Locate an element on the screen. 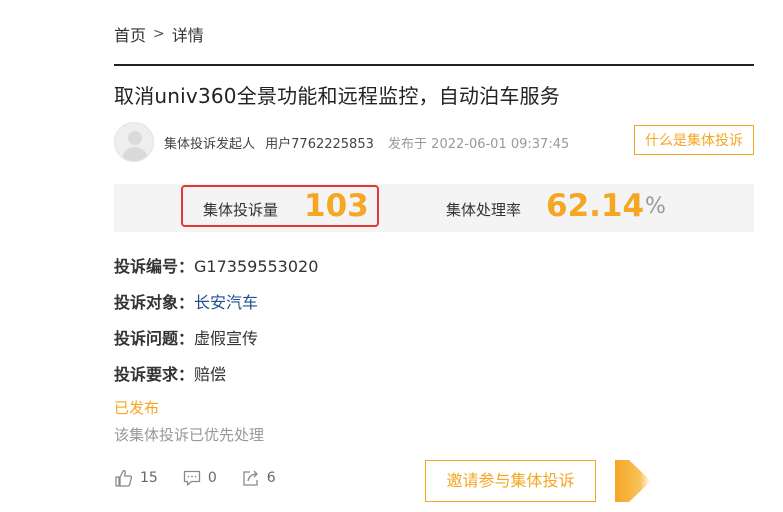 This screenshot has height=512, width=783. published-label: 发布于 is located at coordinates (408, 144).